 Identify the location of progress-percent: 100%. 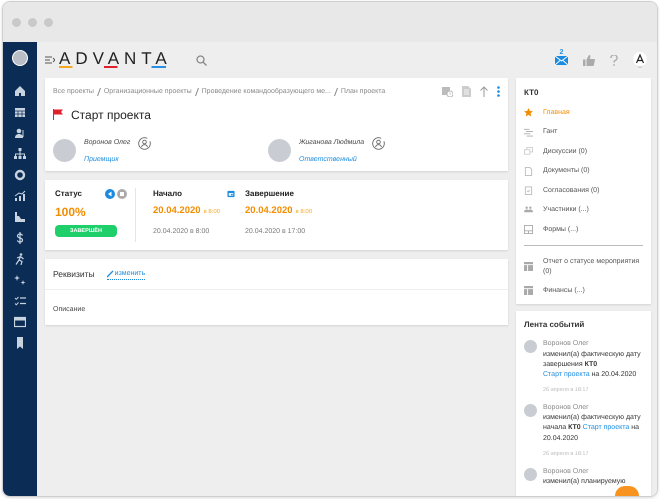
(71, 212).